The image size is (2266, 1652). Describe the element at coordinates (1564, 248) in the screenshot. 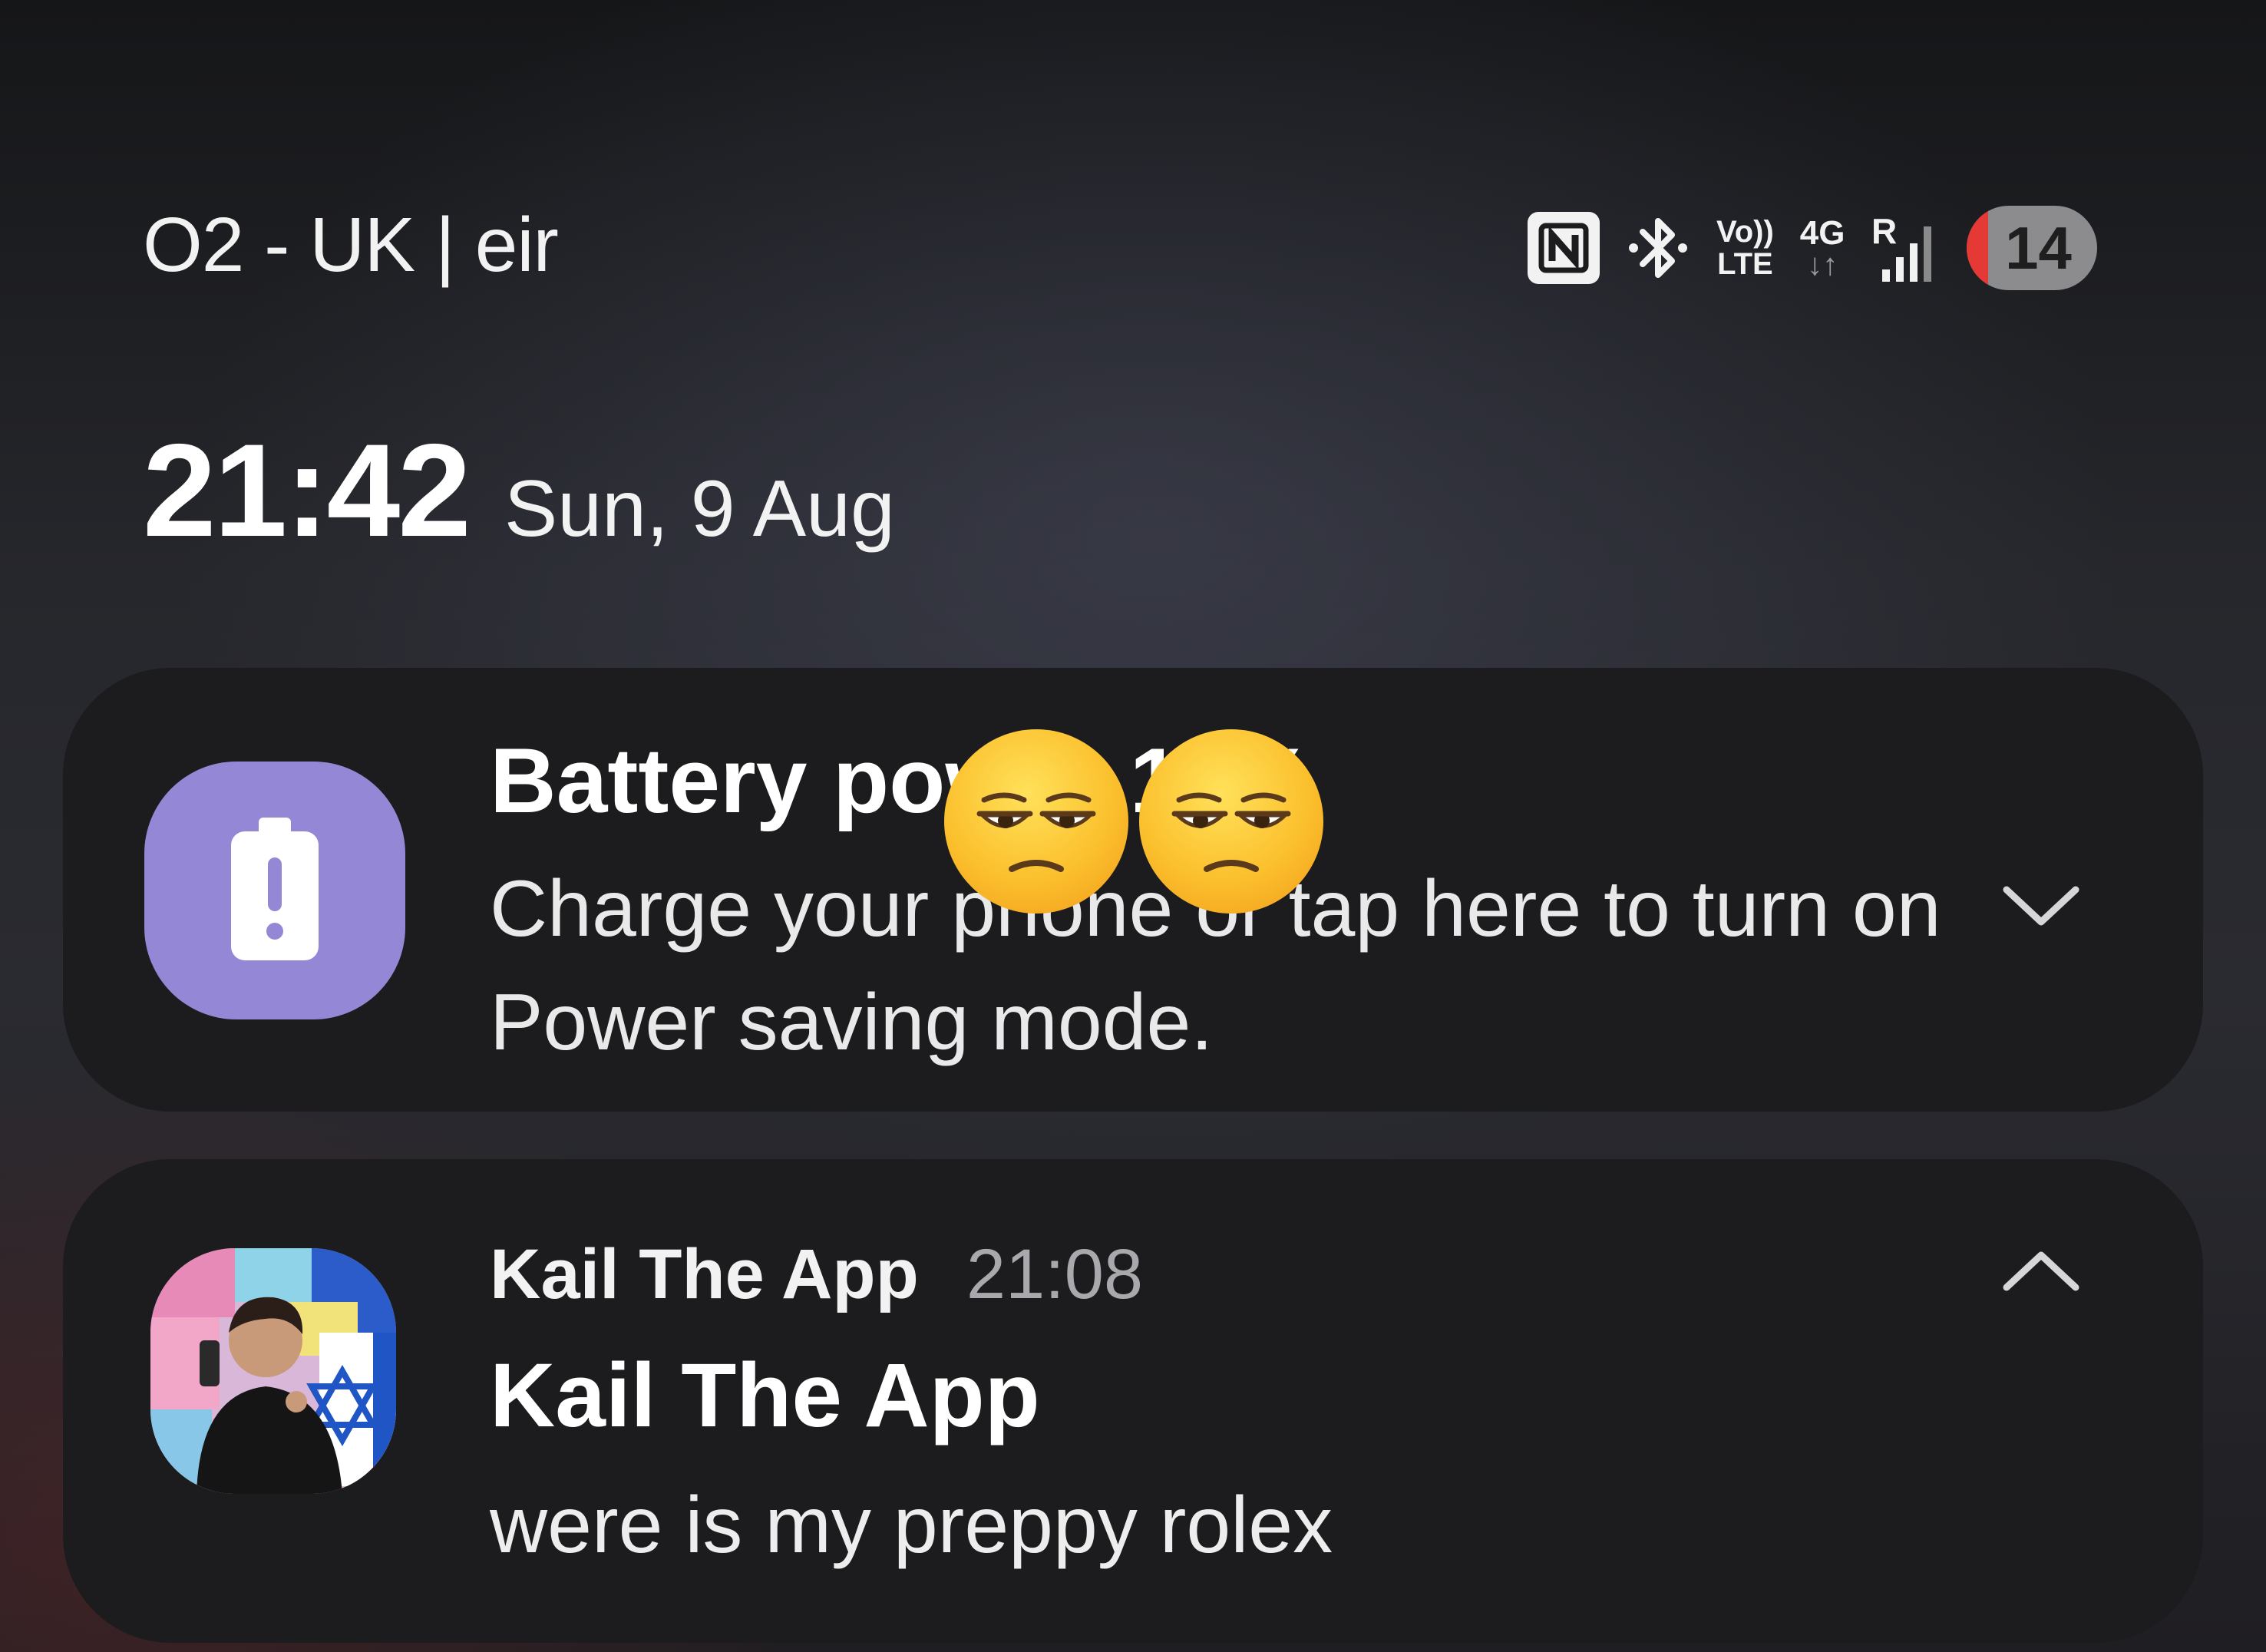

I see `nfc-icon` at that location.